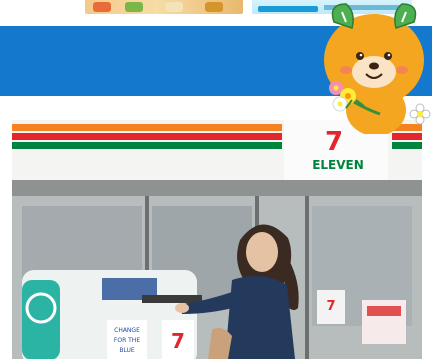 The width and height of the screenshot is (432, 359). Describe the element at coordinates (338, 165) in the screenshot. I see `sign-eleven: ELEVEN` at that location.